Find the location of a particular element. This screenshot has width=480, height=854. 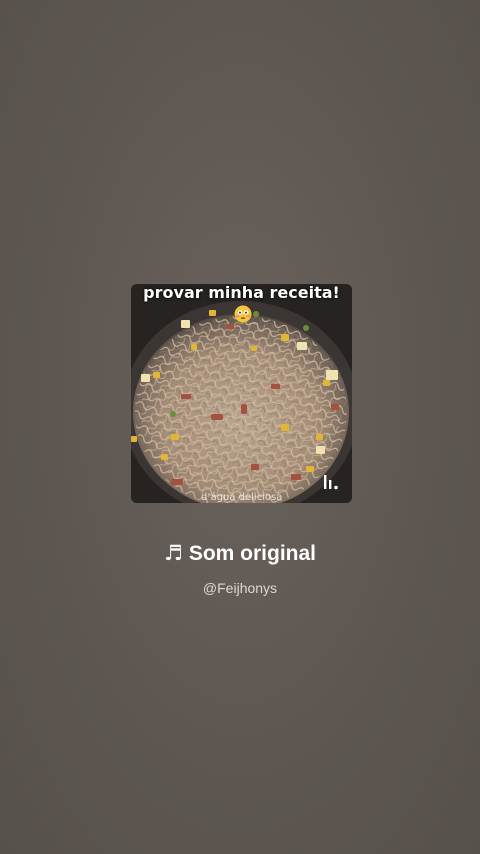

cover-subtitle: d’água deliciosa is located at coordinates (242, 497).